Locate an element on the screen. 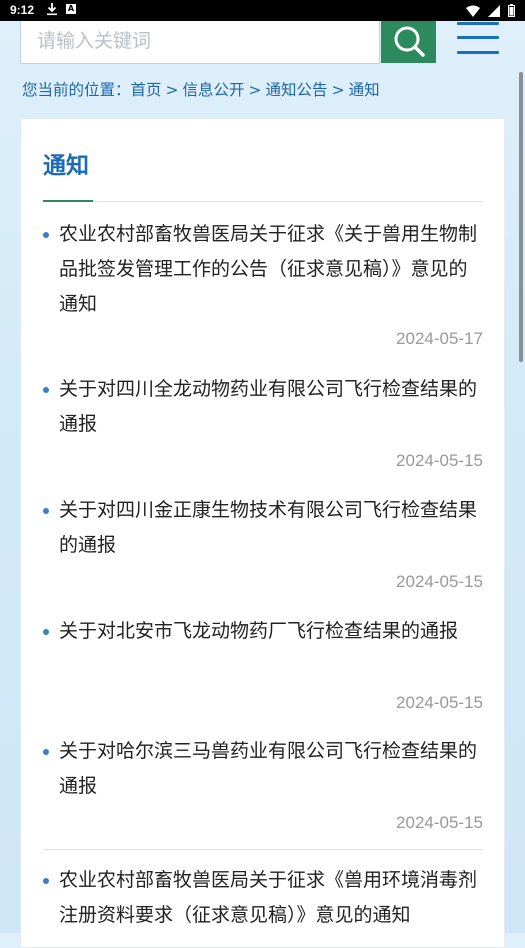 The height and width of the screenshot is (948, 525). status-bar: 9:12 A is located at coordinates (262, 10).